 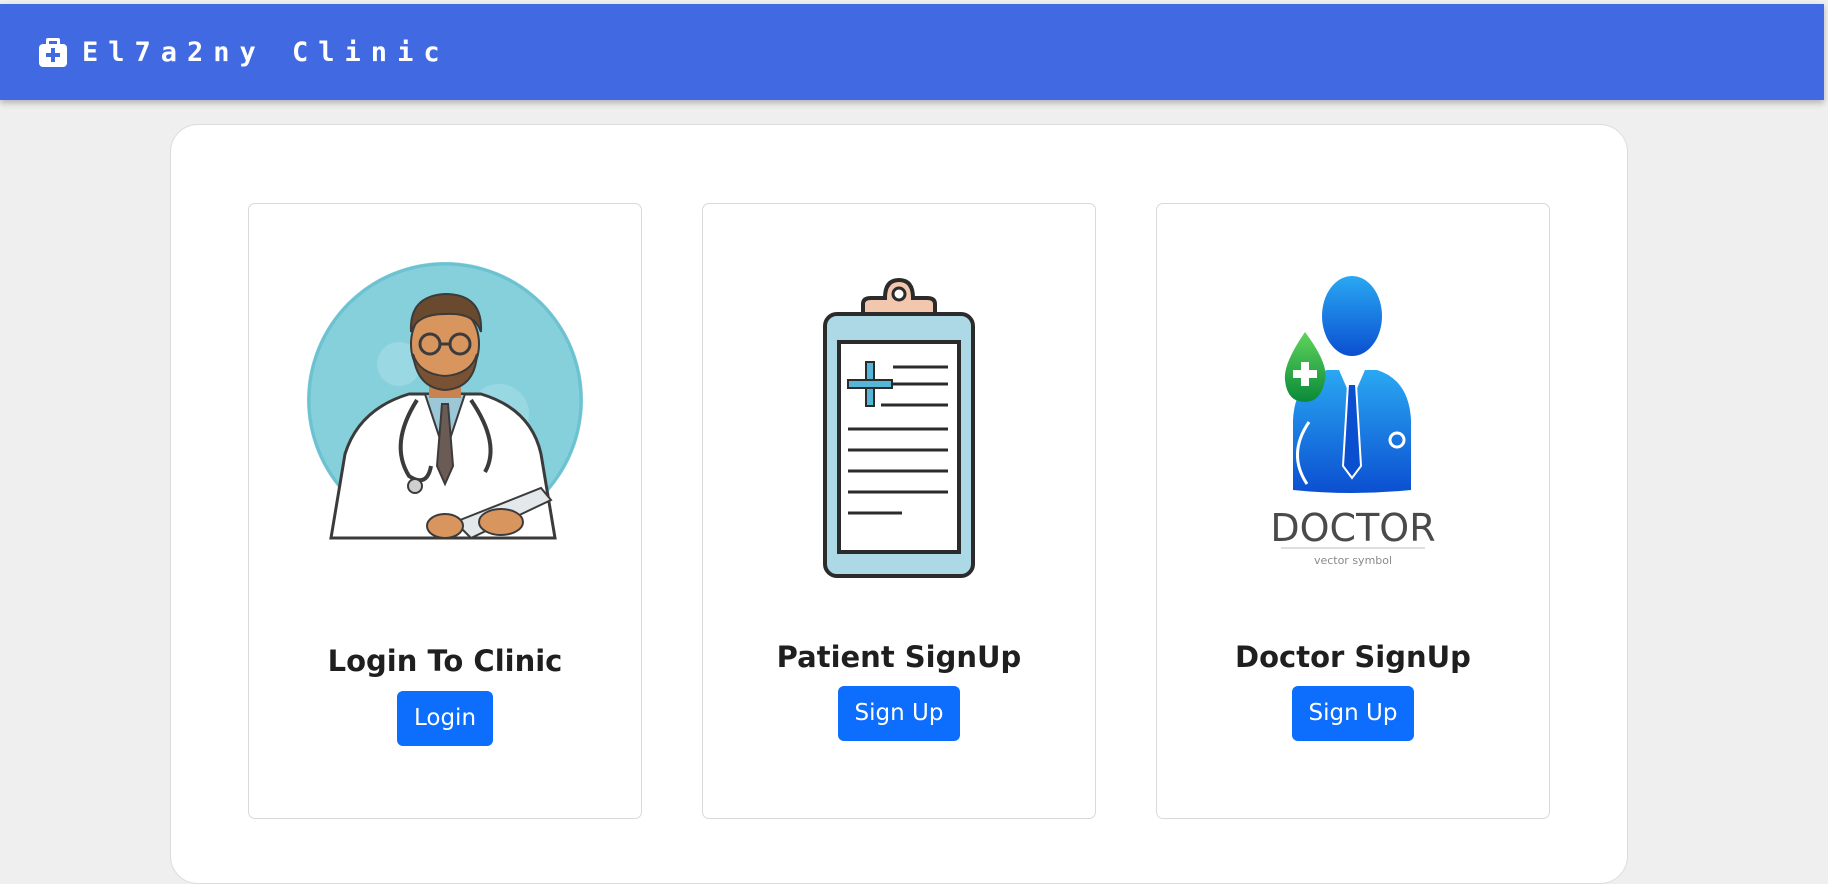 What do you see at coordinates (899, 713) in the screenshot?
I see `patient-signup-button: Sign Up` at bounding box center [899, 713].